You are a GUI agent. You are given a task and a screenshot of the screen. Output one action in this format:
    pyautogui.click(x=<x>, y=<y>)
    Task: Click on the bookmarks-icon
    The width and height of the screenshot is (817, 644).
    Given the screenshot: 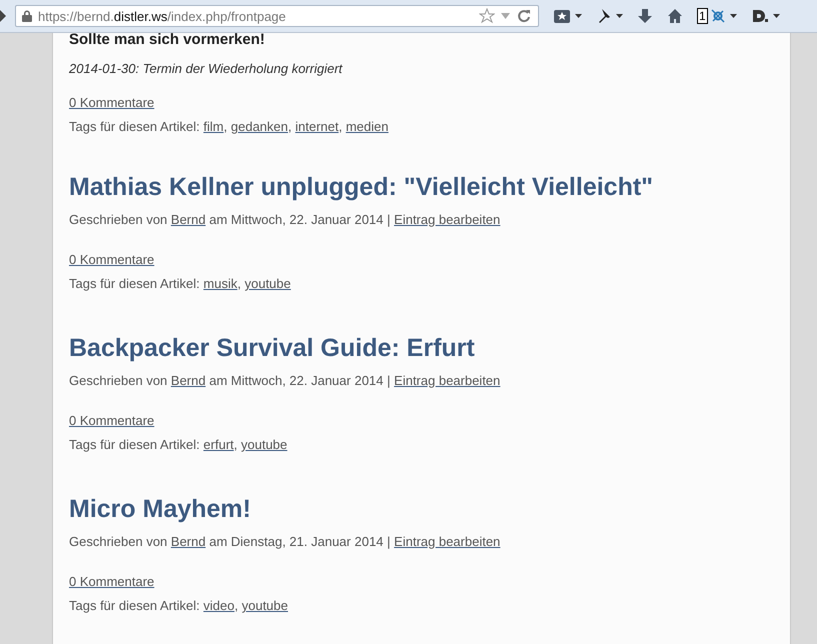 What is the action you would take?
    pyautogui.click(x=562, y=16)
    